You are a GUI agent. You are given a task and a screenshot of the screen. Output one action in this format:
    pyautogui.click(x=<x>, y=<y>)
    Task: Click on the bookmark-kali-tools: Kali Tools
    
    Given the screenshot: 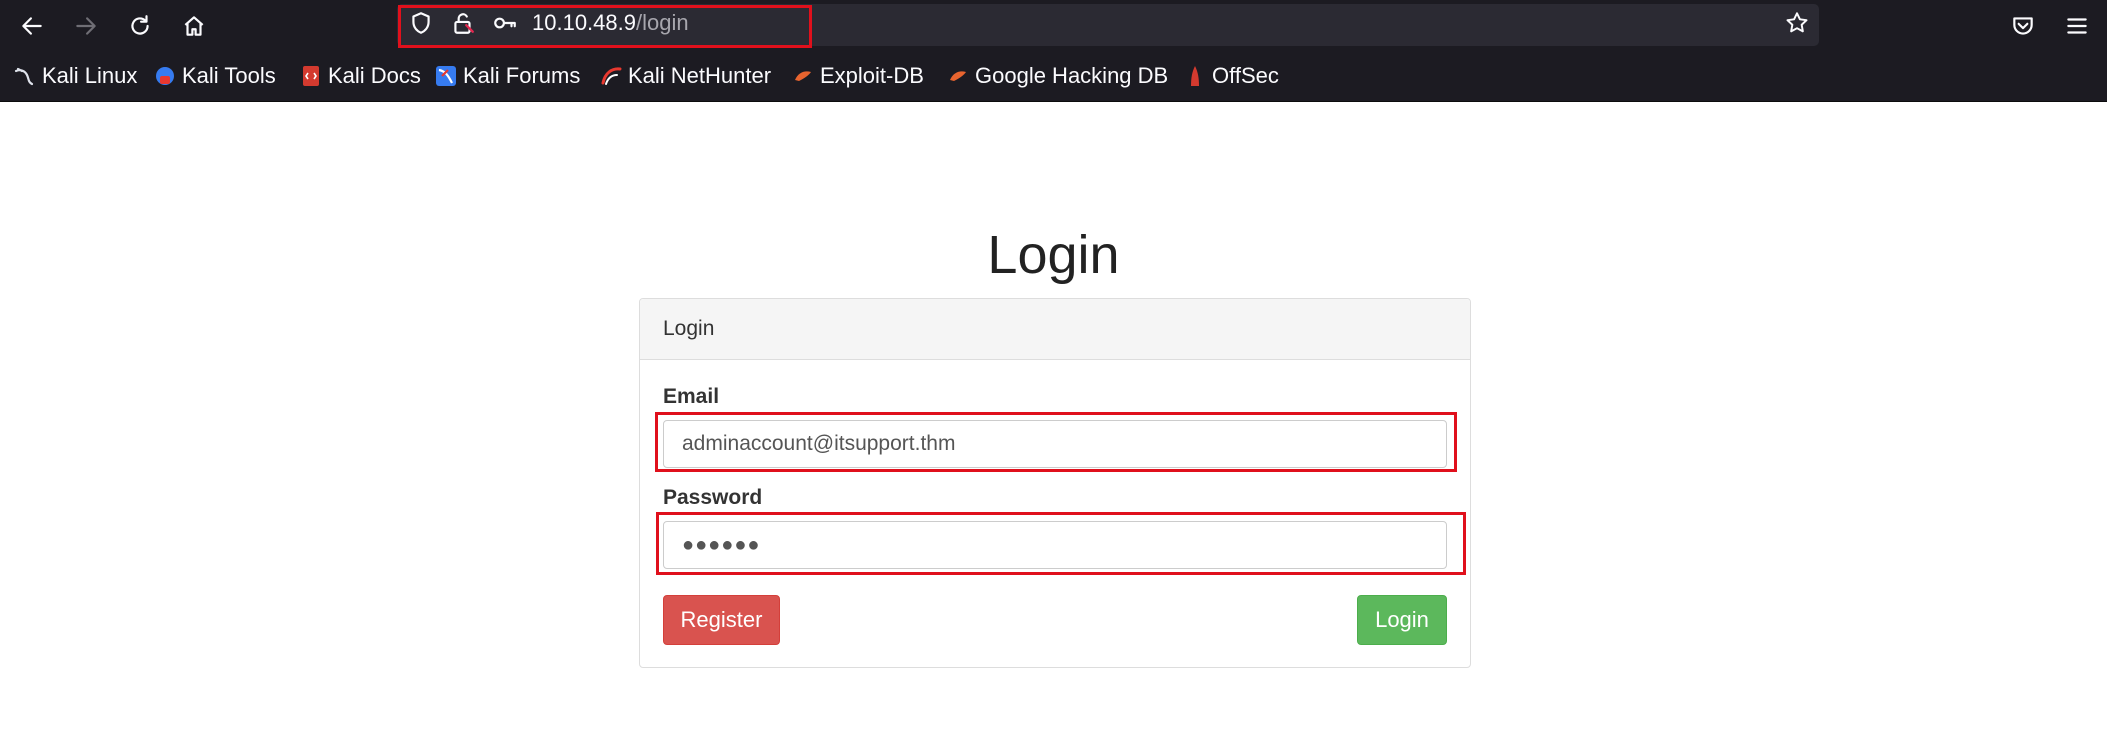 What is the action you would take?
    pyautogui.click(x=215, y=76)
    